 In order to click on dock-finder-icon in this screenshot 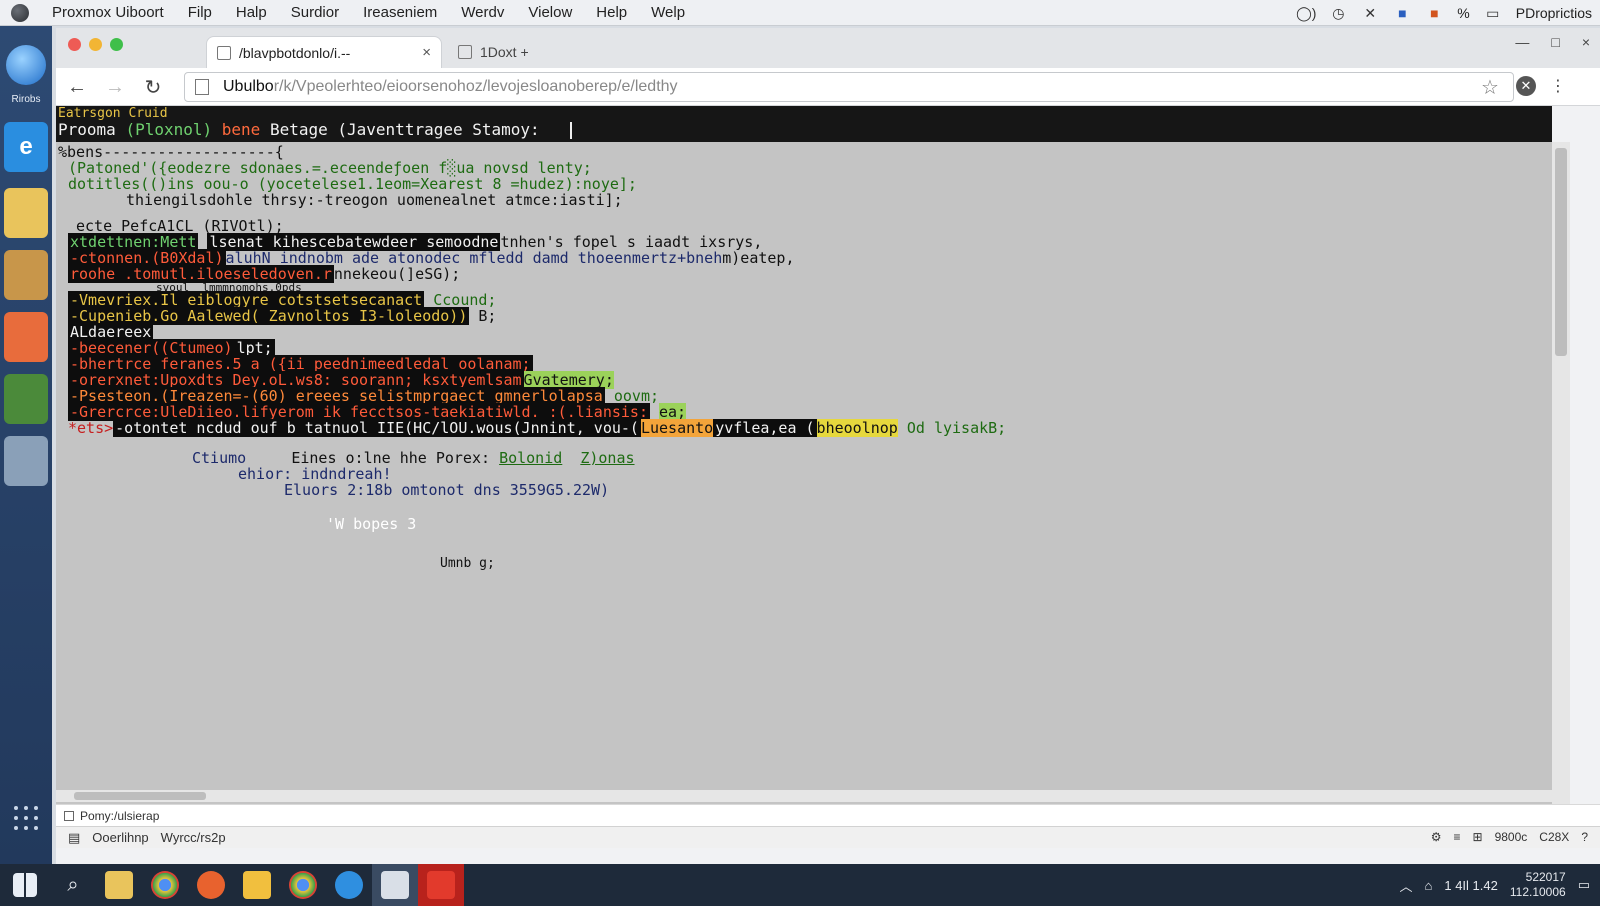, I will do `click(26, 65)`.